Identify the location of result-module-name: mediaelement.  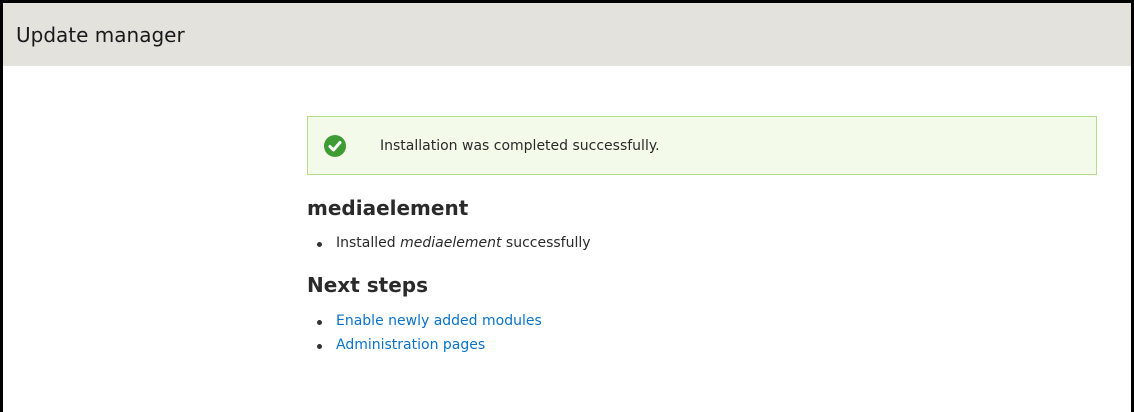
(451, 243).